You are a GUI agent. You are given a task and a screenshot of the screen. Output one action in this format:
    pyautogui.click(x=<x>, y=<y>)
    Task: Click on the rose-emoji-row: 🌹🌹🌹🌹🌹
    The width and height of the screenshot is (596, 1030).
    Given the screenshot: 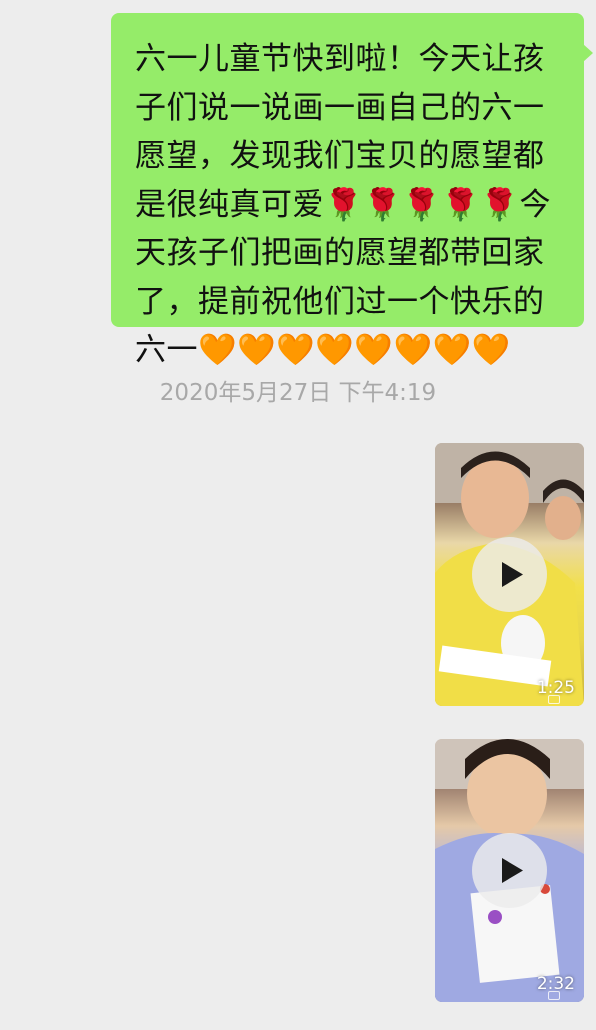 What is the action you would take?
    pyautogui.click(x=422, y=204)
    